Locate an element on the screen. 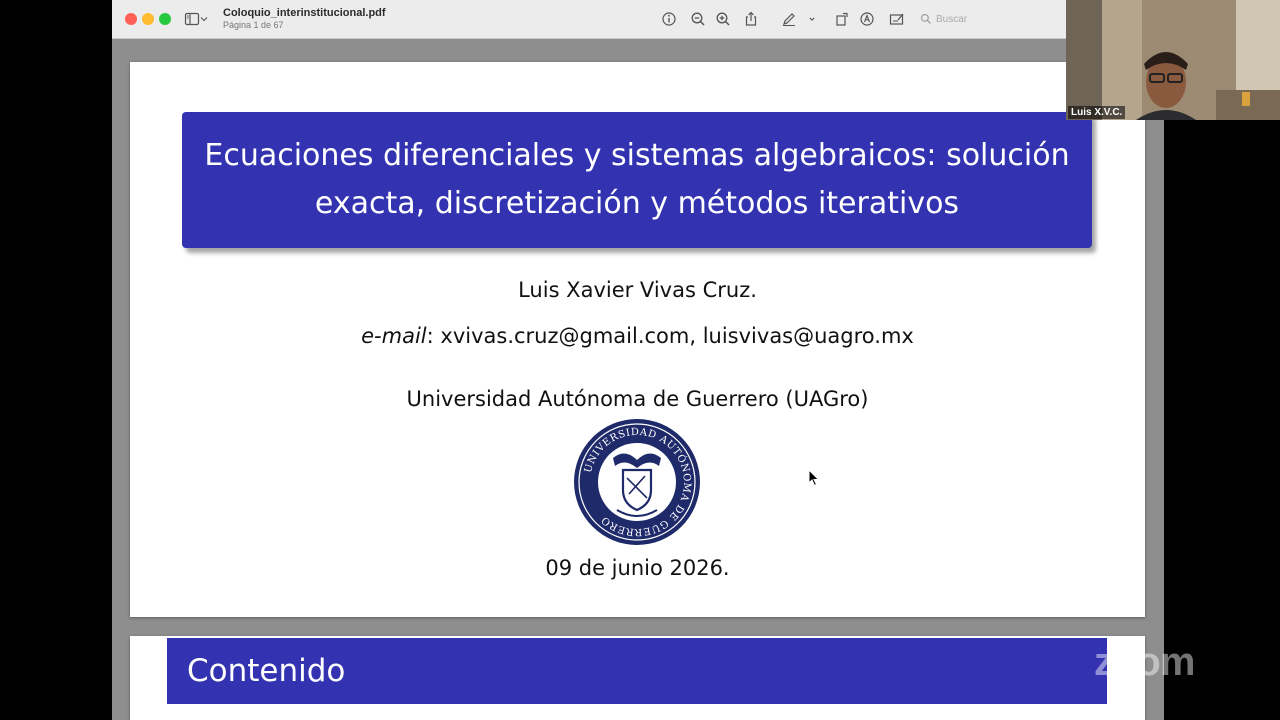 The image size is (1280, 720). pdf-page-2: Contenido is located at coordinates (637, 678).